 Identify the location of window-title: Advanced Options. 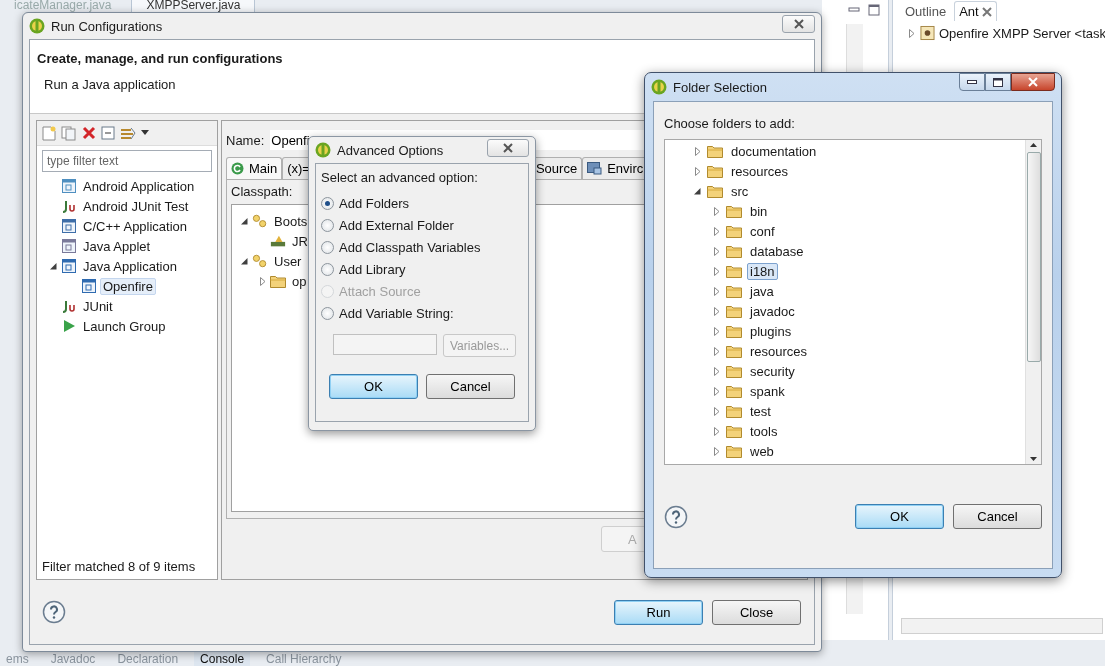
(390, 150).